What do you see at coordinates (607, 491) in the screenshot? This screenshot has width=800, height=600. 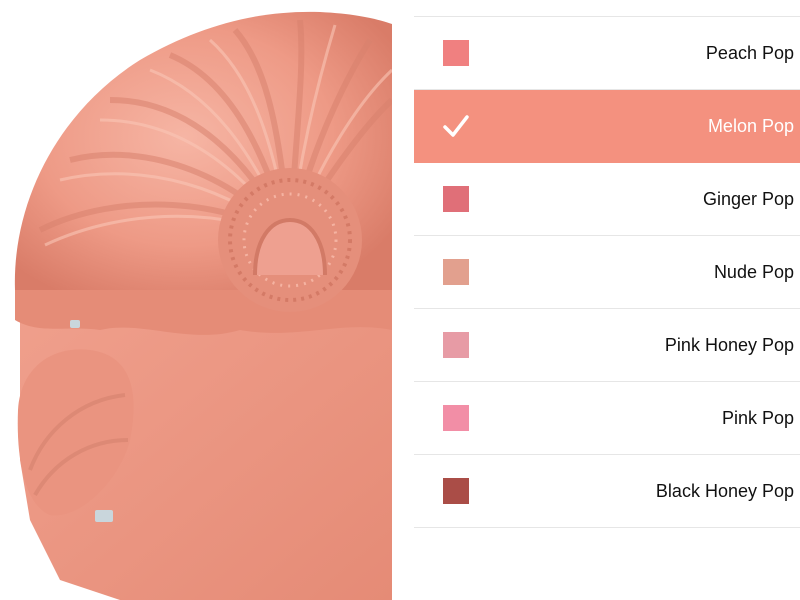 I see `shade-option-black-honey-pop: Black Honey Pop` at bounding box center [607, 491].